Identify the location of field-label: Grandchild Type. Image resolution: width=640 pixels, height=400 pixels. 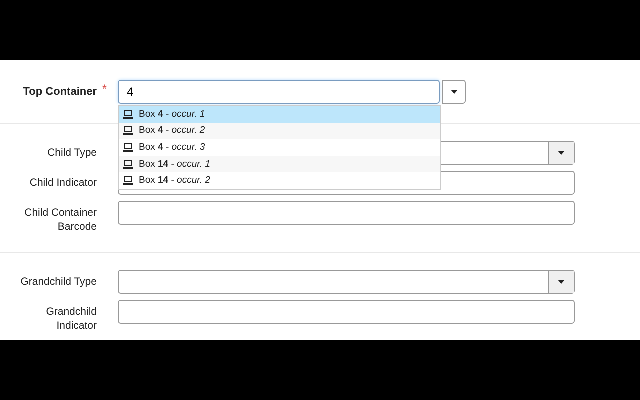
(58, 282).